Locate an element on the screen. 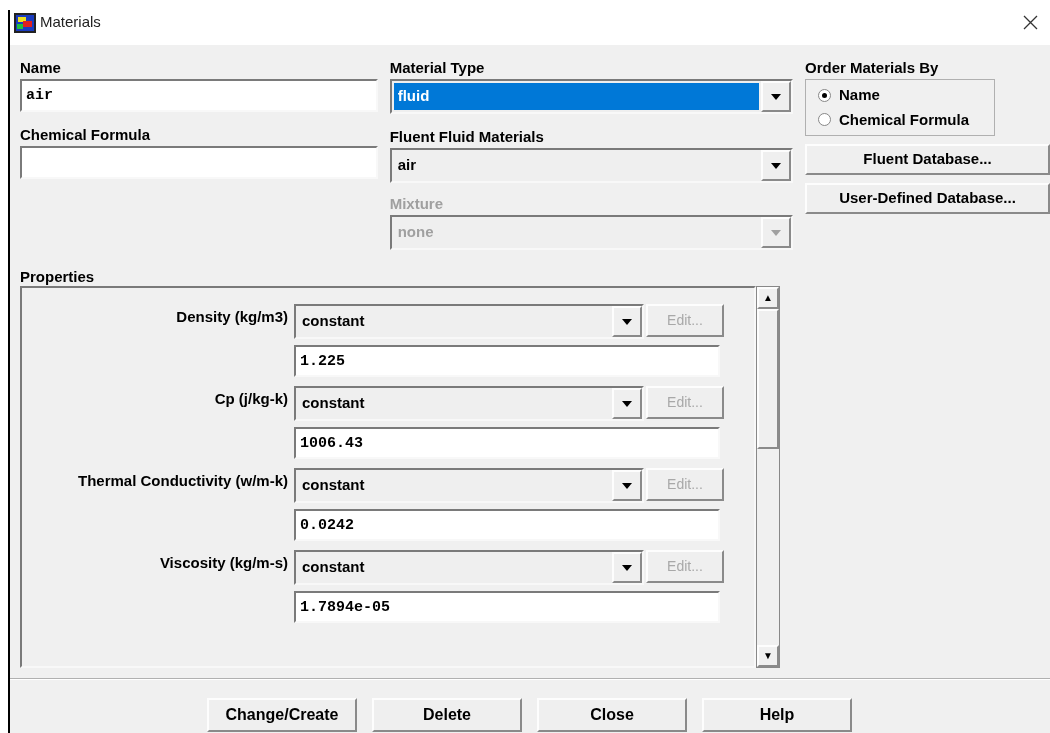 The image size is (1050, 733). scrollbar: ▲ ▼ is located at coordinates (768, 477).